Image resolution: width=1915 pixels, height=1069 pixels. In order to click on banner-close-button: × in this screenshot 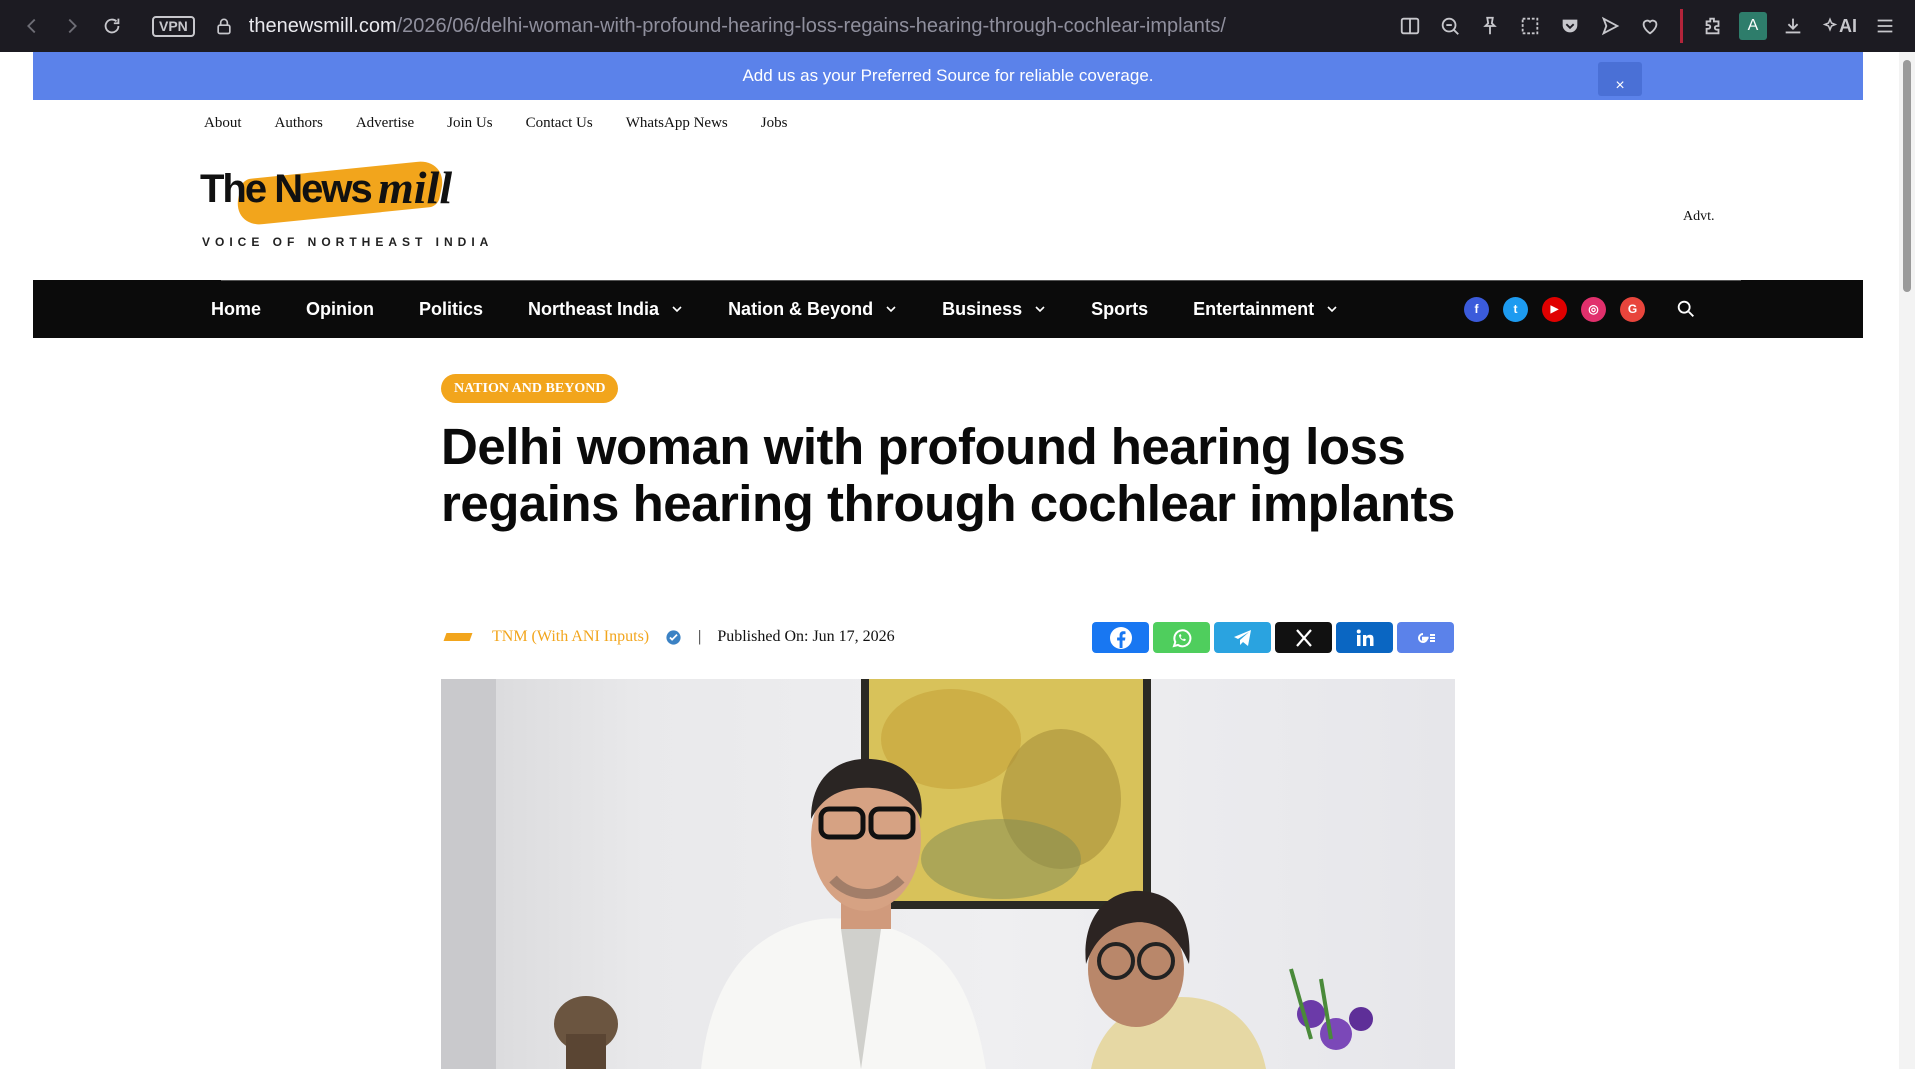, I will do `click(1620, 79)`.